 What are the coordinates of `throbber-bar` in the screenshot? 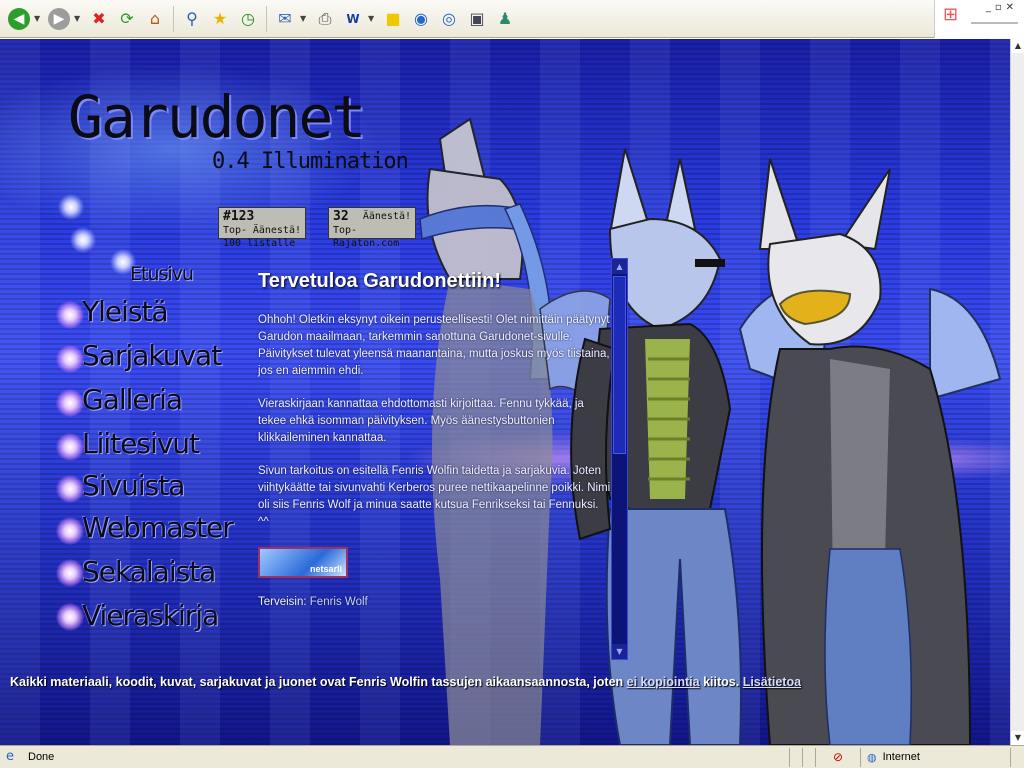 It's located at (994, 23).